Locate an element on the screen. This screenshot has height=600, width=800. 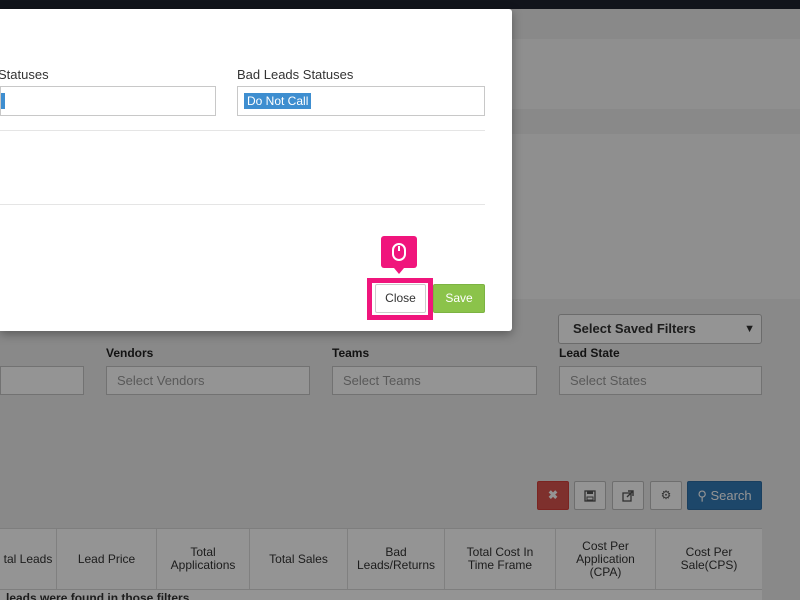
mouse-icon is located at coordinates (399, 252).